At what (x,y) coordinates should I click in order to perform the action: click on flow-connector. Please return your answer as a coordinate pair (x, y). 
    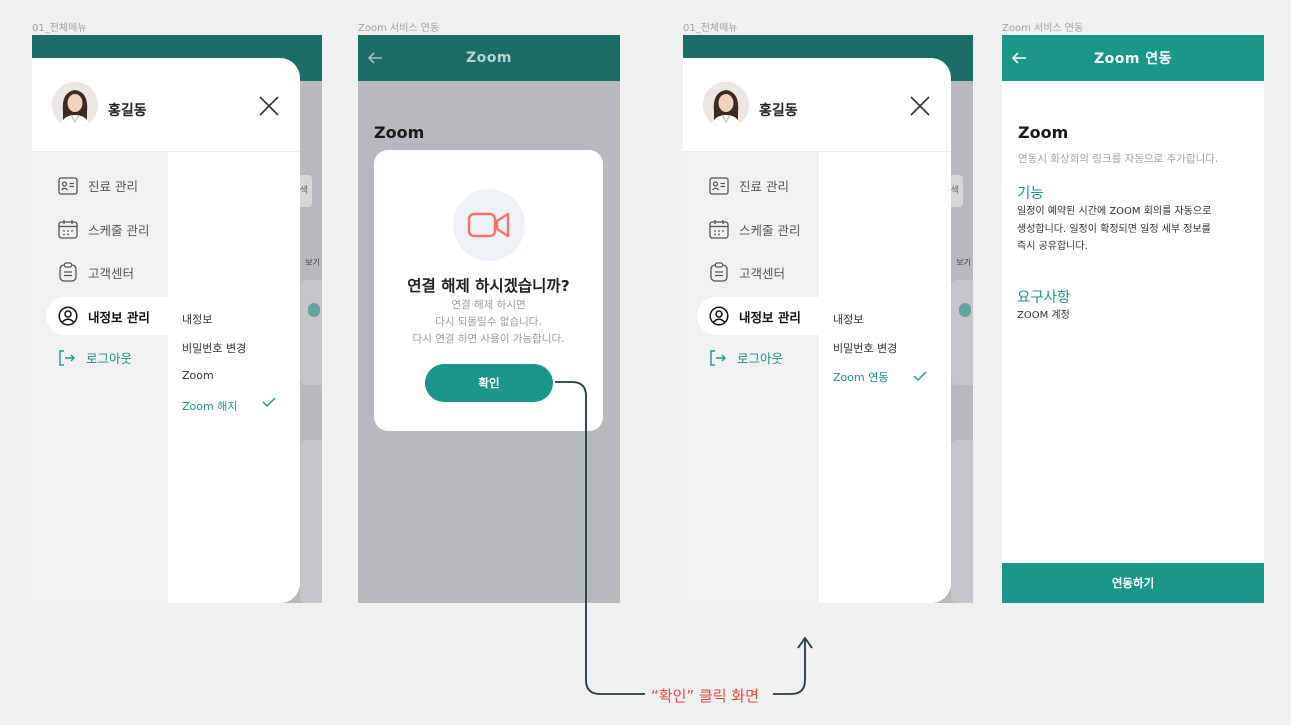
    Looking at the image, I should click on (684, 538).